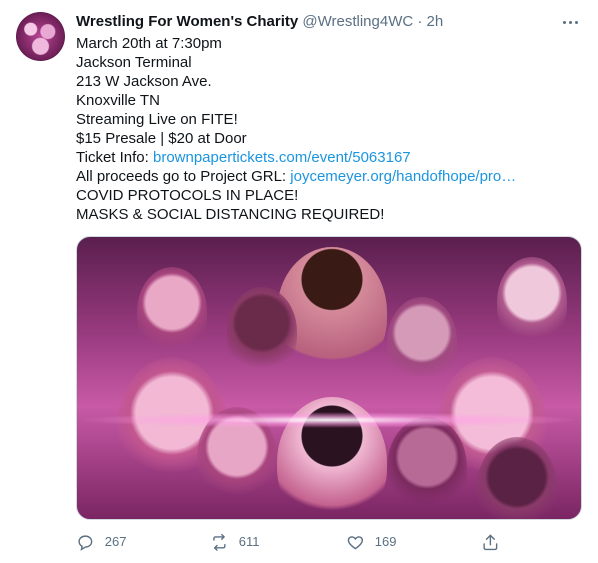 The height and width of the screenshot is (563, 598). Describe the element at coordinates (234, 542) in the screenshot. I see `retweet-button: 611` at that location.